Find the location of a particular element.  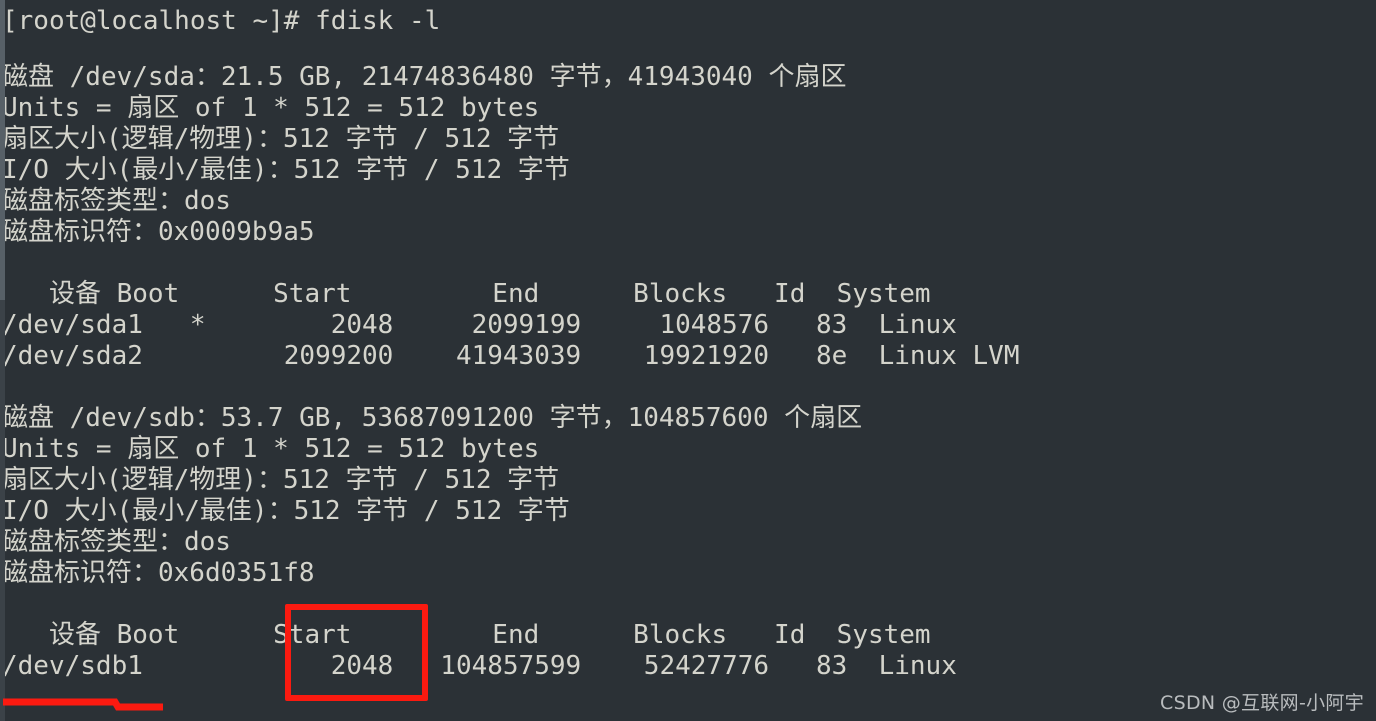

sdb-table-header: 设备 Boot Start End Blocks Id System is located at coordinates (466, 635).